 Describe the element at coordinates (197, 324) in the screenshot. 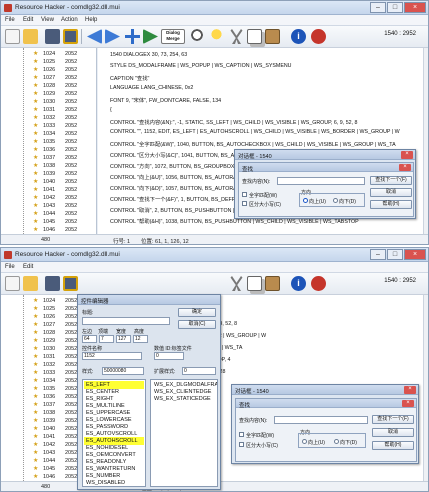

I see `cancel-button: 取消(C)` at that location.